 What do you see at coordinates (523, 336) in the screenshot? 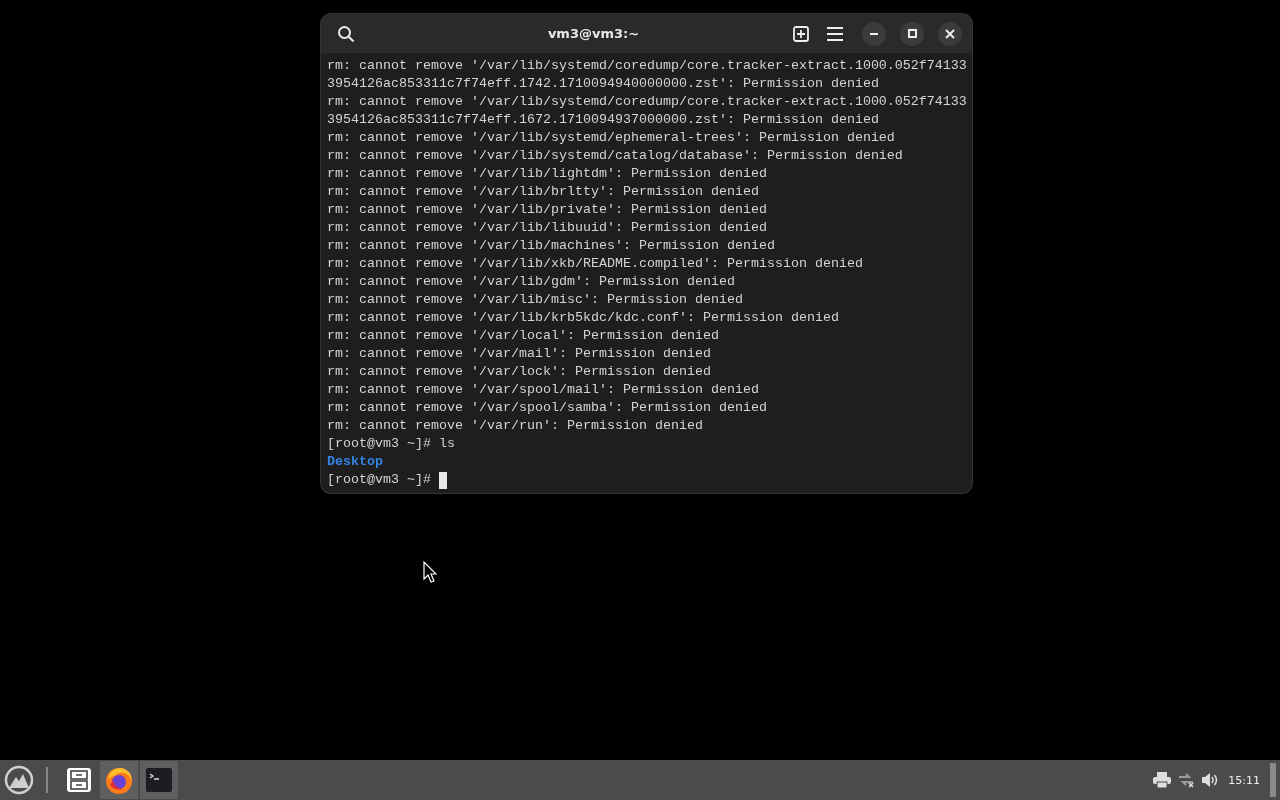
I see `terminal-output: rm: cannot remove '/var/local': Permission denied` at bounding box center [523, 336].